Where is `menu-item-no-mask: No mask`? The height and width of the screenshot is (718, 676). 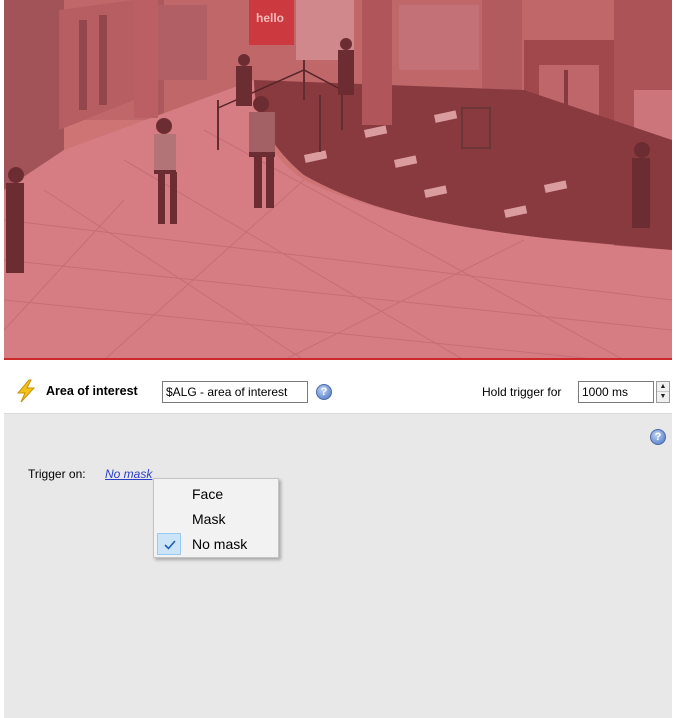 menu-item-no-mask: No mask is located at coordinates (216, 544).